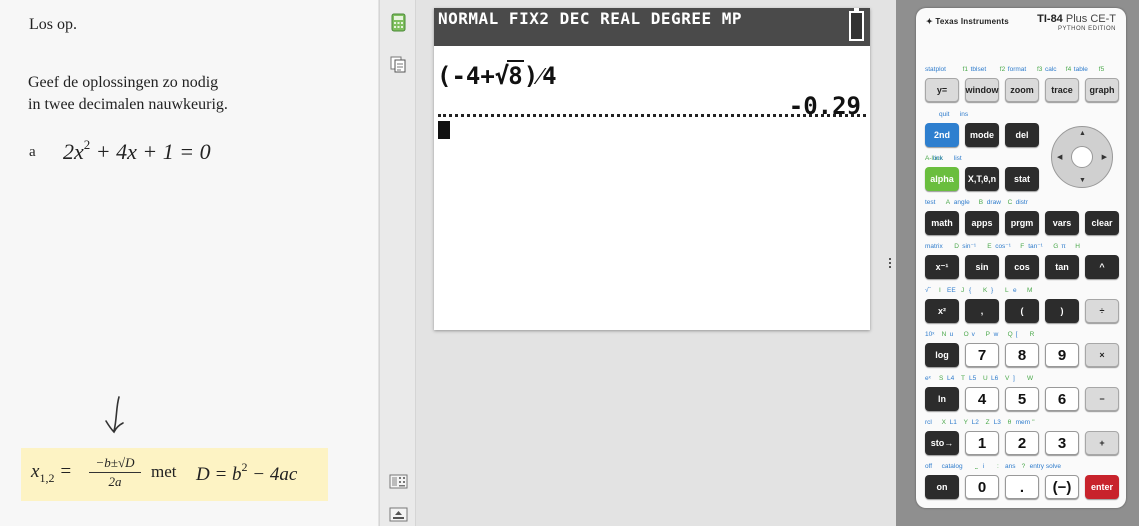 The width and height of the screenshot is (1139, 526). Describe the element at coordinates (1017, 69) in the screenshot. I see `key-secondary-label: format` at that location.